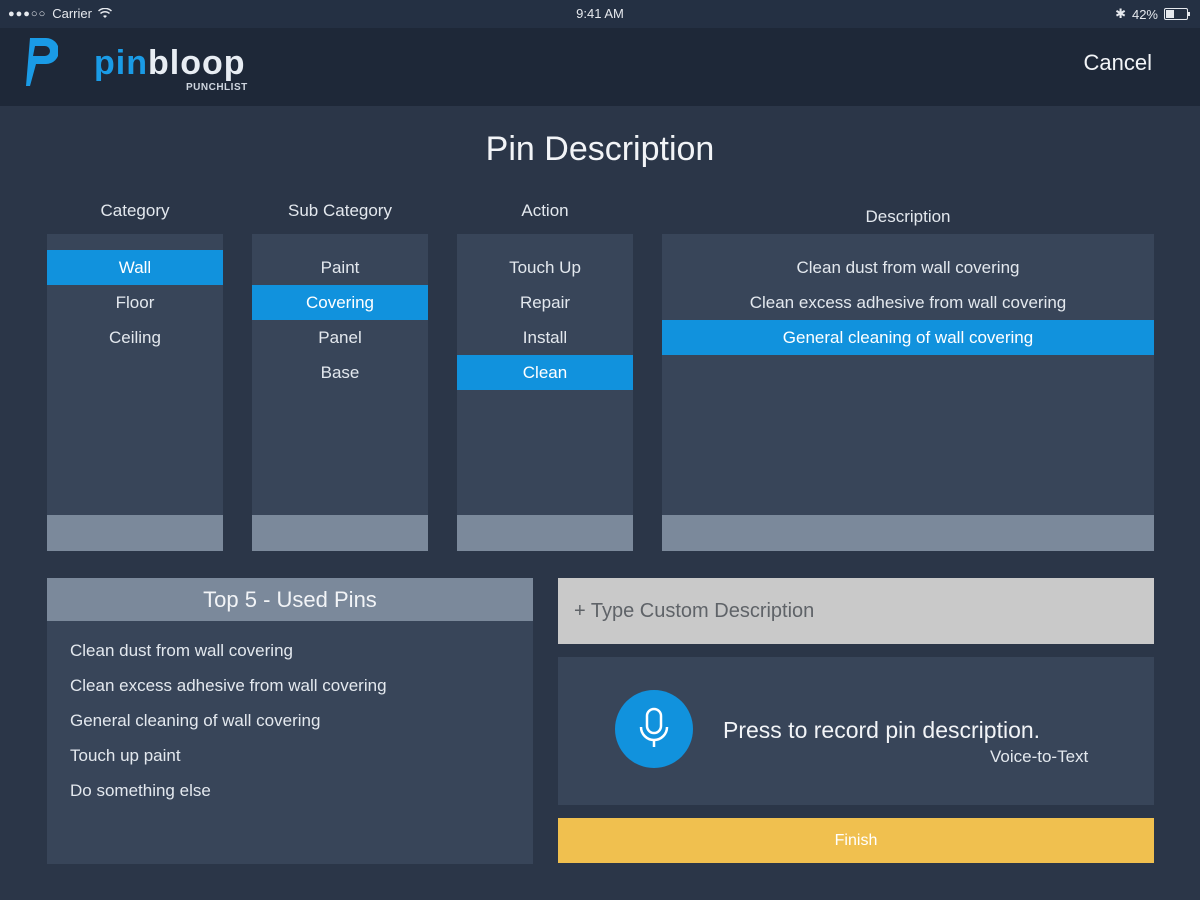  I want to click on logo-pin: pin, so click(121, 63).